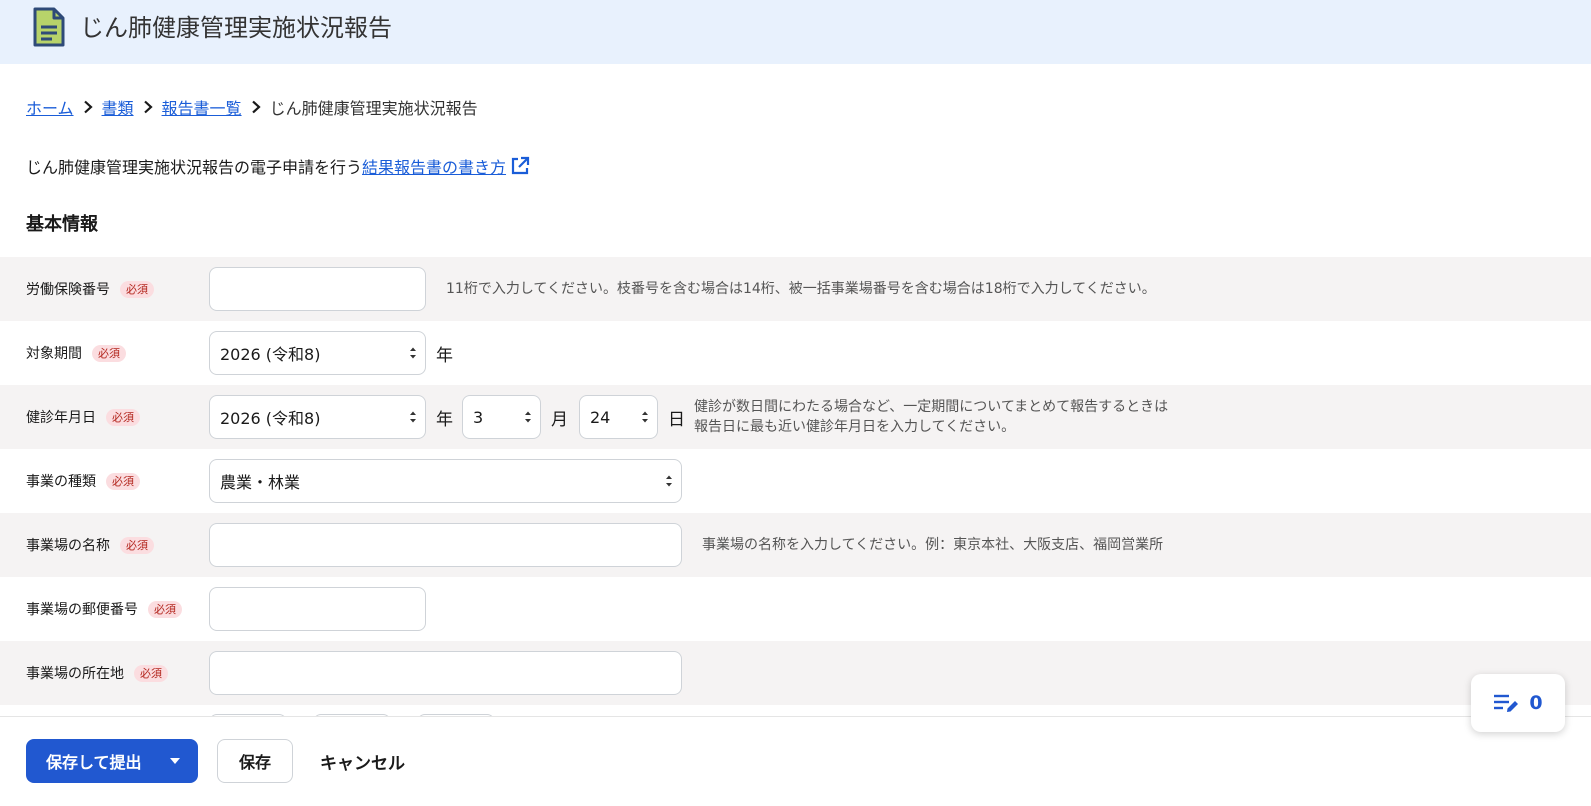 This screenshot has width=1591, height=806. What do you see at coordinates (75, 674) in the screenshot?
I see `workplace-address-label: 事業場の所在地` at bounding box center [75, 674].